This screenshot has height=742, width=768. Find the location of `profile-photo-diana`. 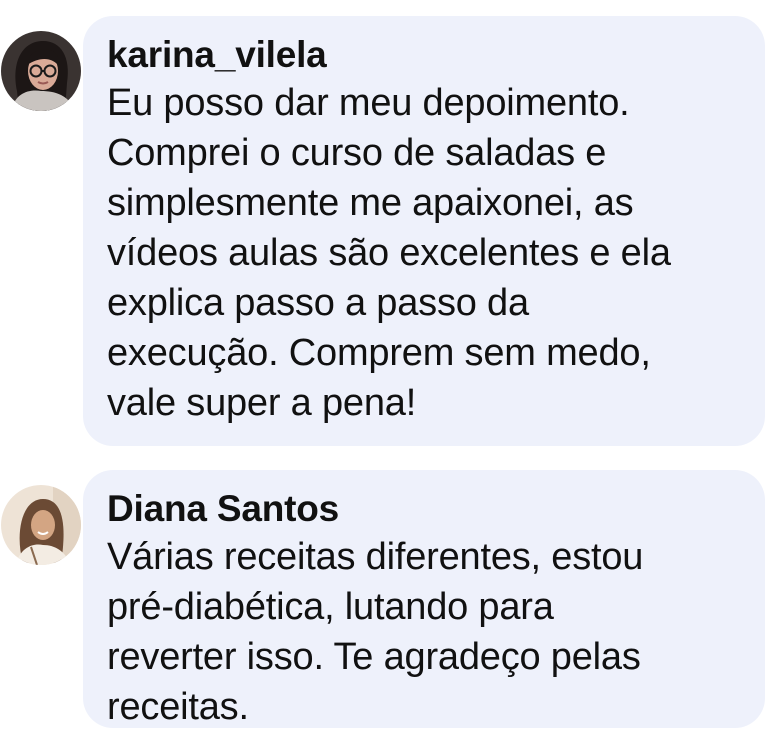

profile-photo-diana is located at coordinates (41, 525).